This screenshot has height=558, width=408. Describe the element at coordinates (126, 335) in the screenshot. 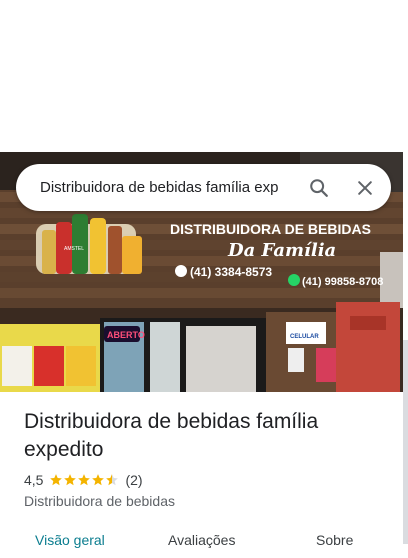

I see `neon-sign: ABERTO` at that location.